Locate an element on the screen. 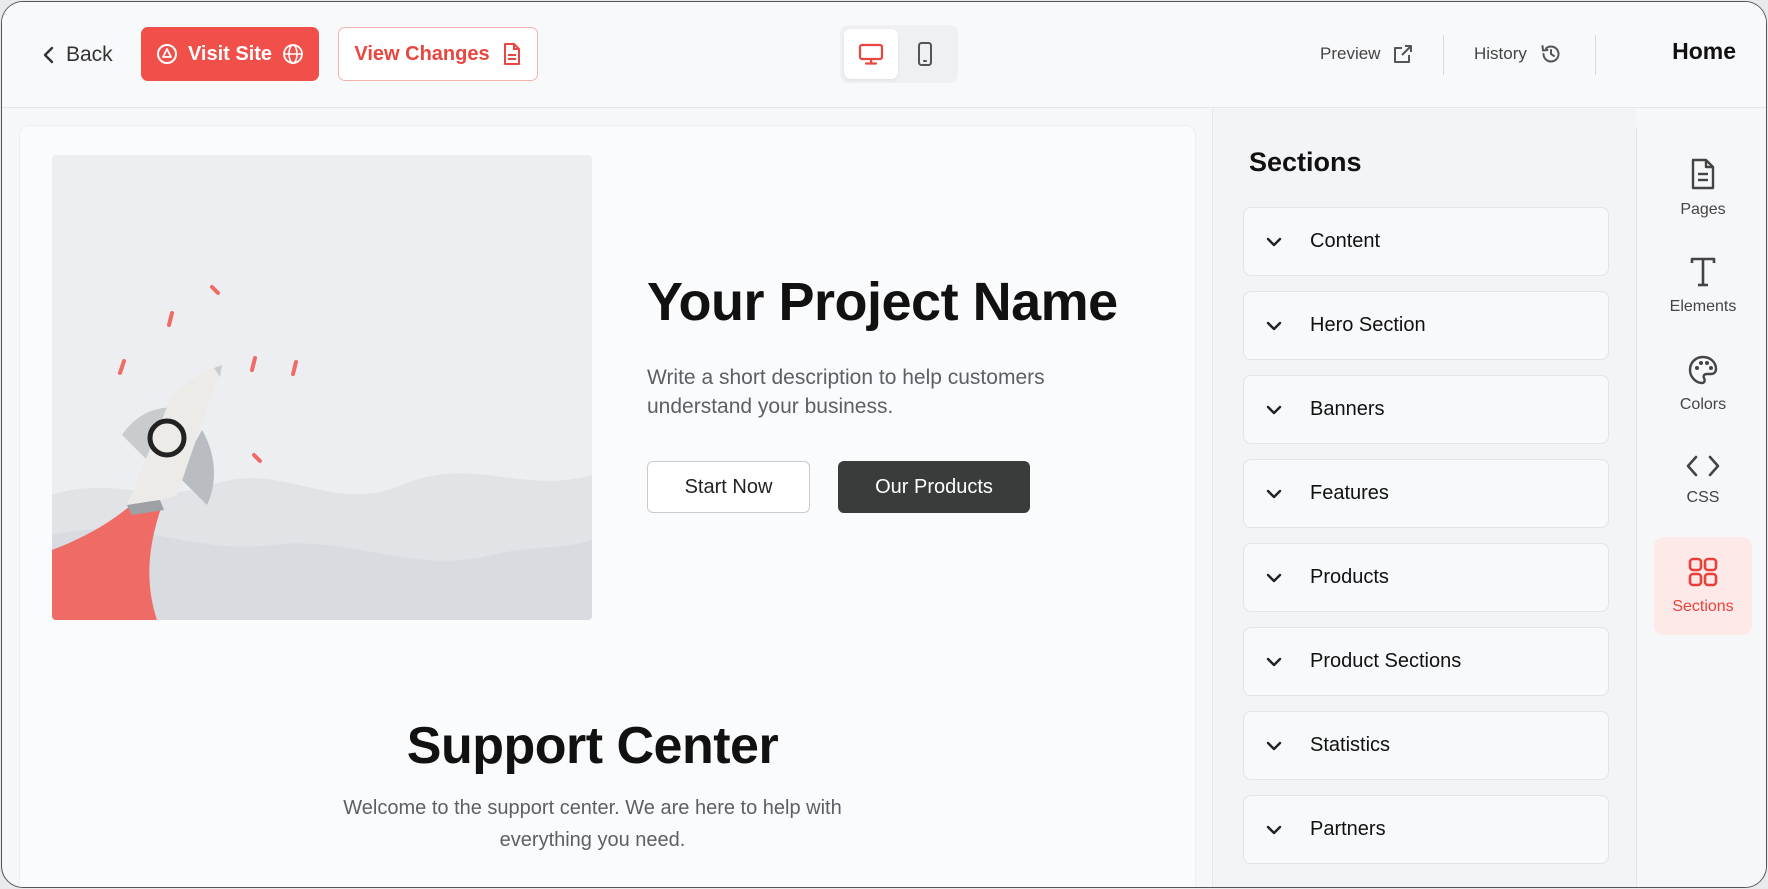 The height and width of the screenshot is (889, 1768). desktop-view-button is located at coordinates (871, 54).